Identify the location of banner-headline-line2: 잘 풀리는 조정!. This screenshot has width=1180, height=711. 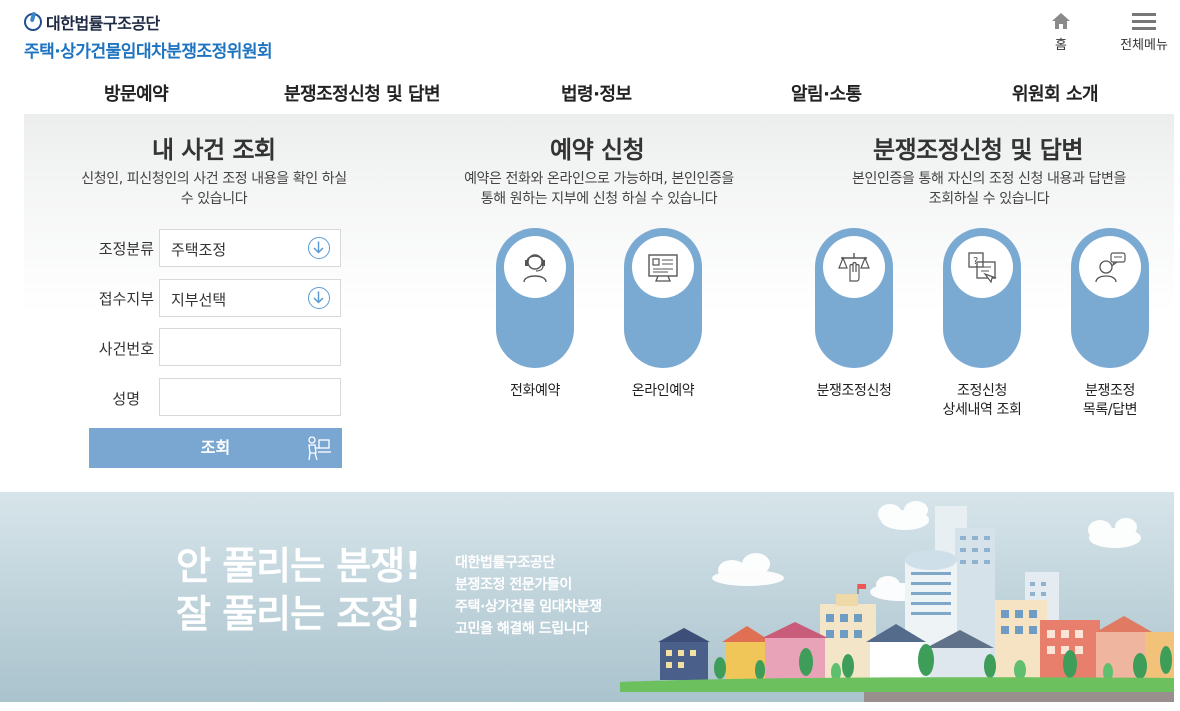
(299, 614).